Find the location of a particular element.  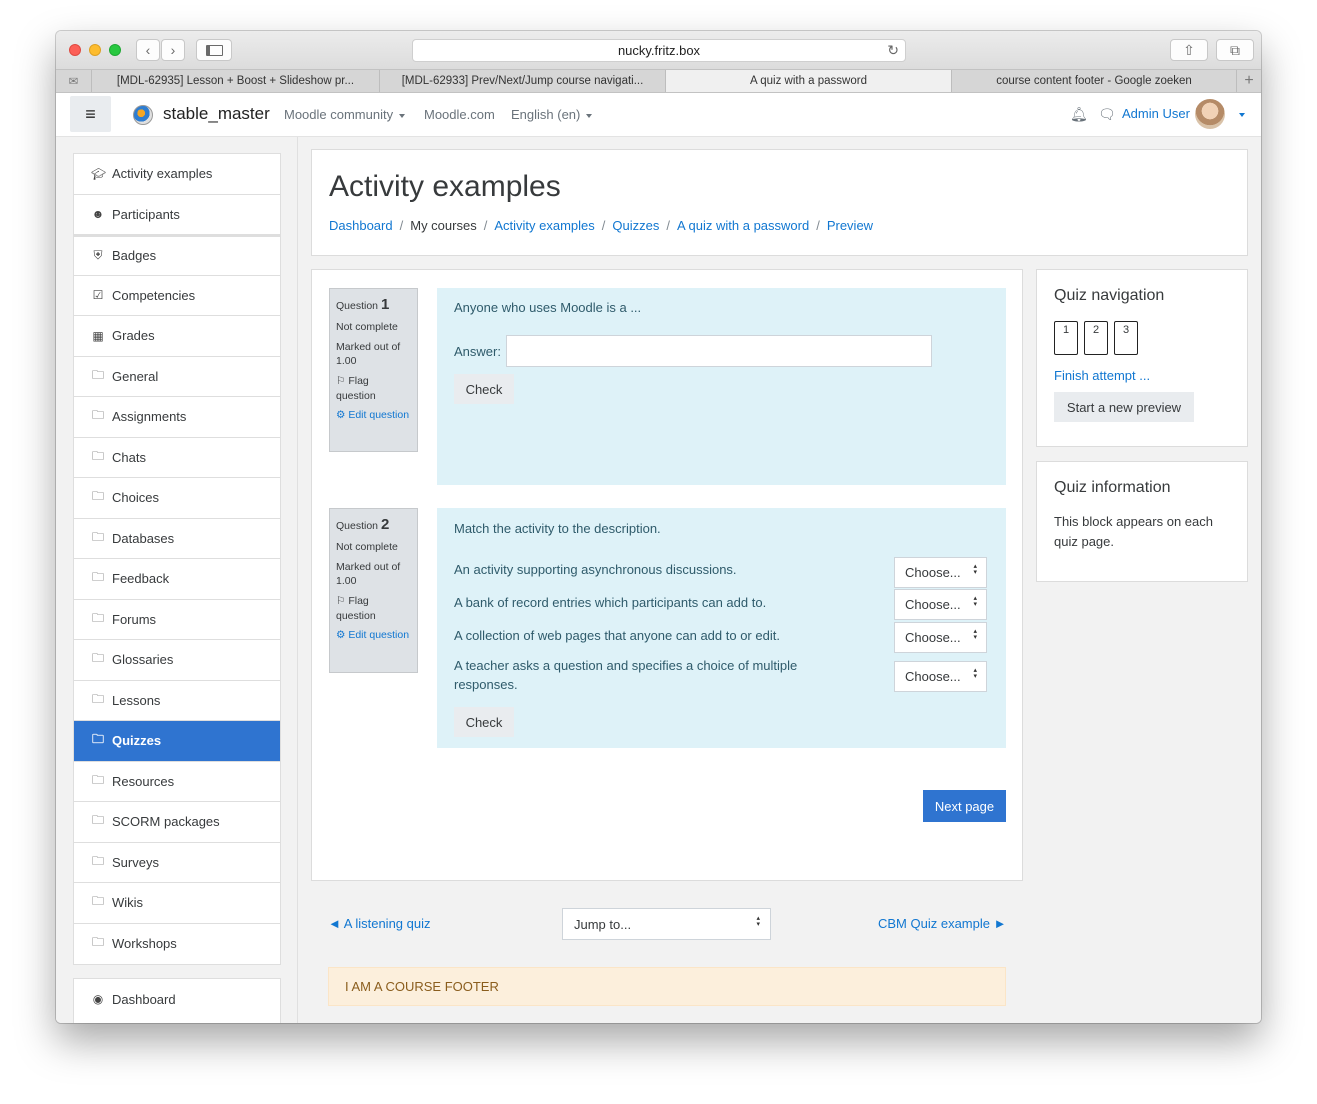

forward-button: › is located at coordinates (173, 50).